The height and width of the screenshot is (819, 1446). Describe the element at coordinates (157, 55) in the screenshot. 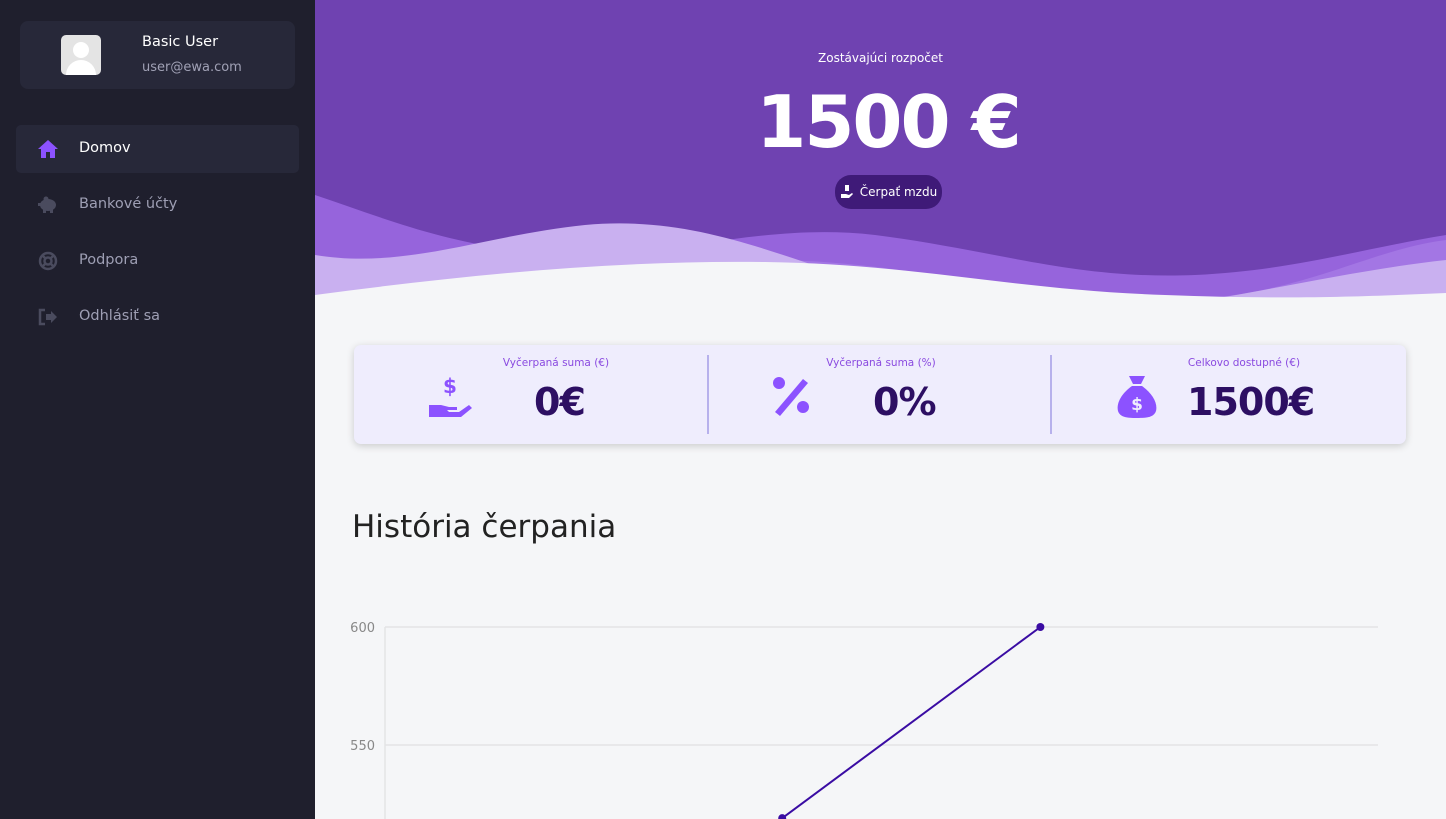

I see `user-profile-card: Basic User user@ewa.com` at that location.